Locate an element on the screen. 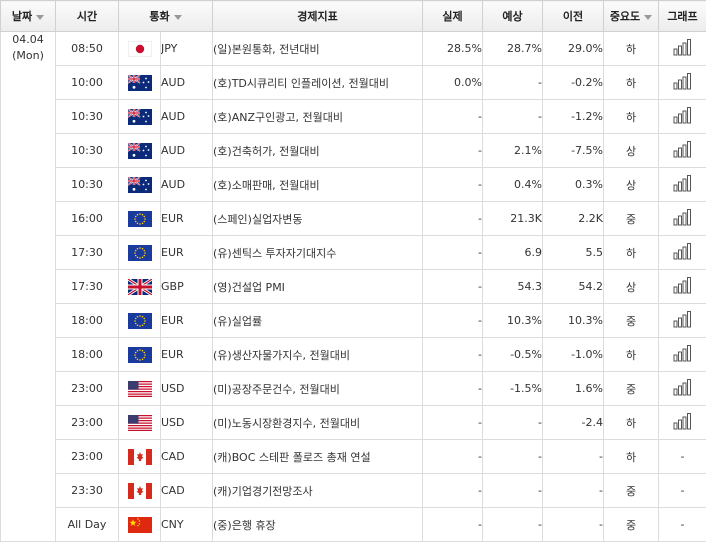  flag-jp-icon is located at coordinates (139, 48).